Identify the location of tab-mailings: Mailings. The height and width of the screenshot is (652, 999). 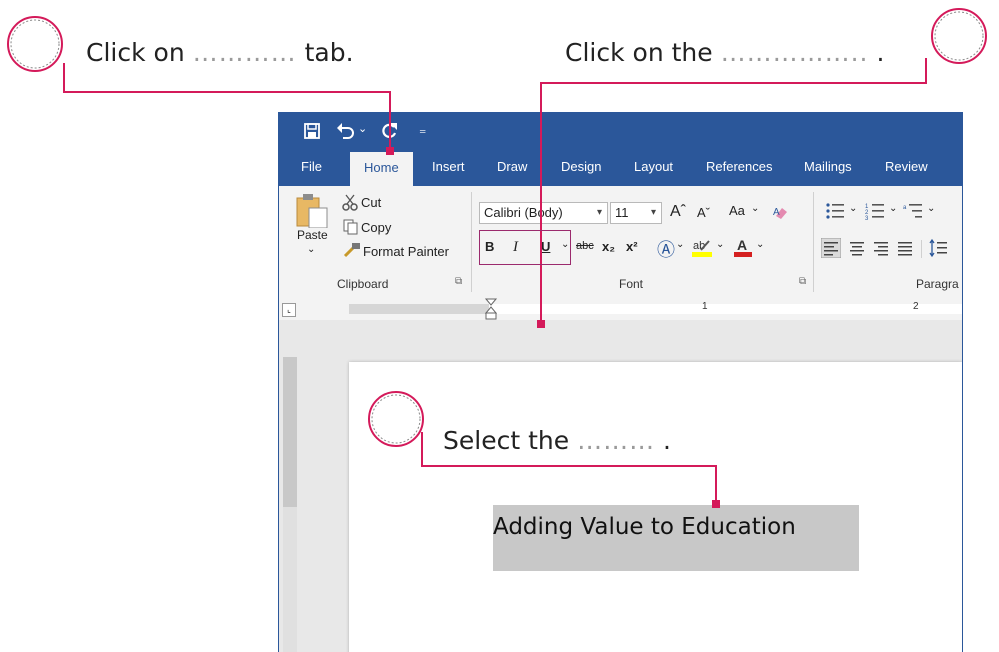
(828, 167).